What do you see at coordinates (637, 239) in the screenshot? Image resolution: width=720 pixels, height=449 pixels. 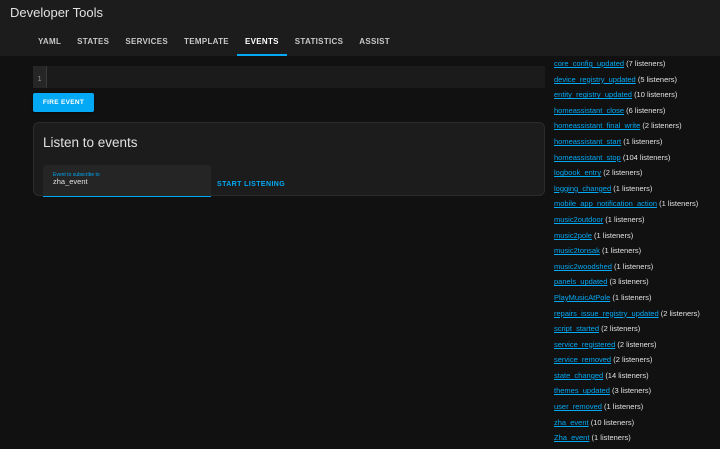 I see `list-item: music2pole (1 listeners)` at bounding box center [637, 239].